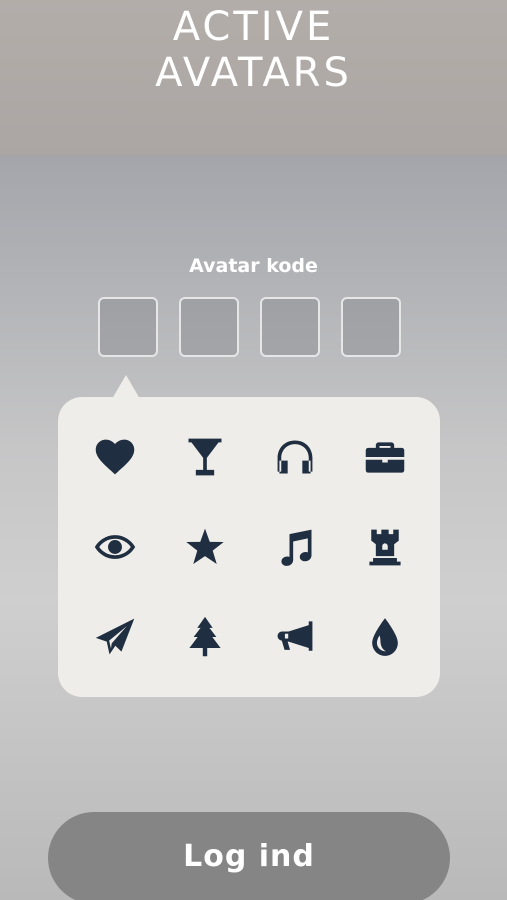 The width and height of the screenshot is (507, 900). I want to click on music-note-icon, so click(295, 547).